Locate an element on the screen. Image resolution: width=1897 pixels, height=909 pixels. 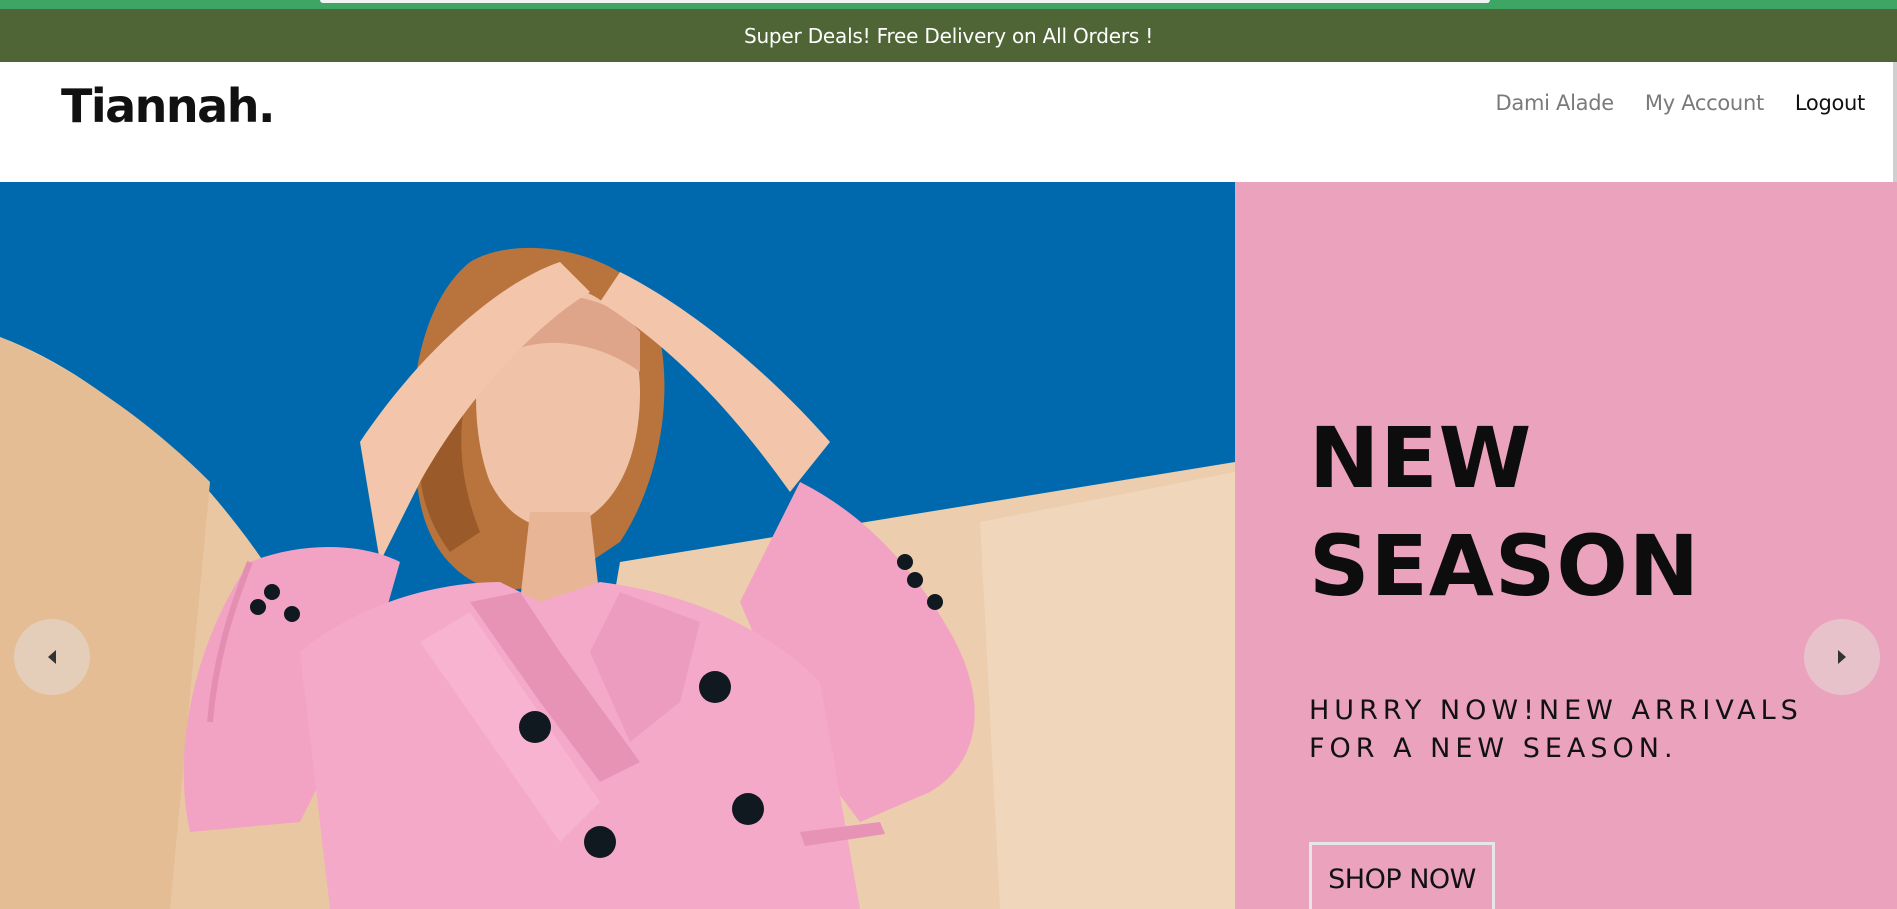
carousel-prev-button is located at coordinates (52, 657).